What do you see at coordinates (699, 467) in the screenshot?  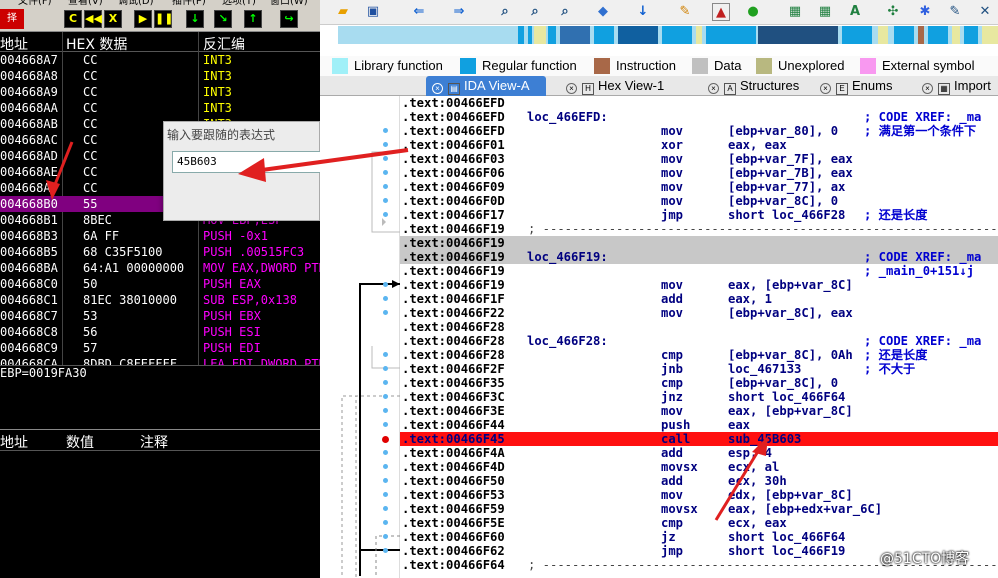 I see `code-line: .text:00466F4D movsx ecx, al` at bounding box center [699, 467].